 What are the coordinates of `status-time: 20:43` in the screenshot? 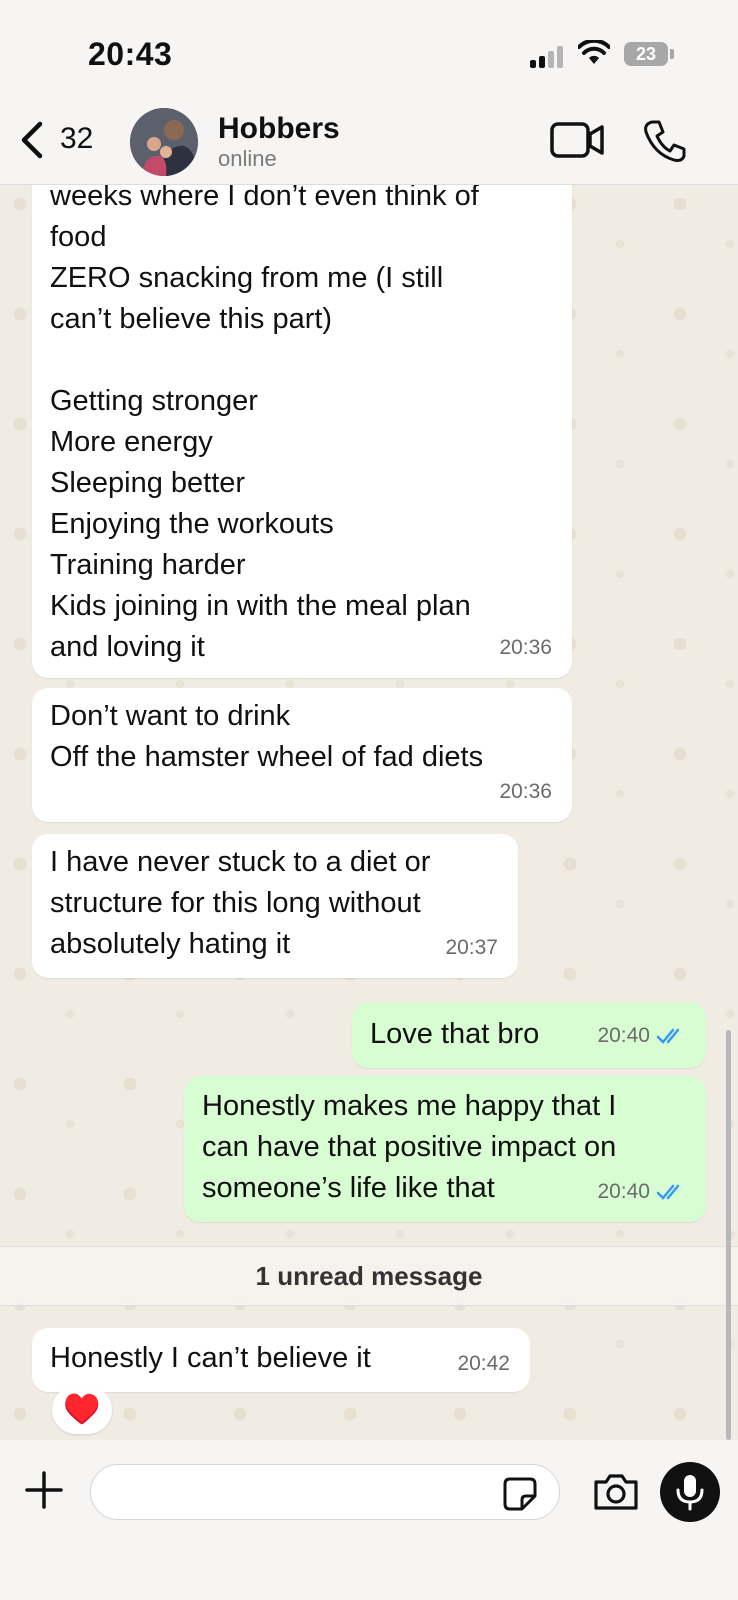 It's located at (130, 54).